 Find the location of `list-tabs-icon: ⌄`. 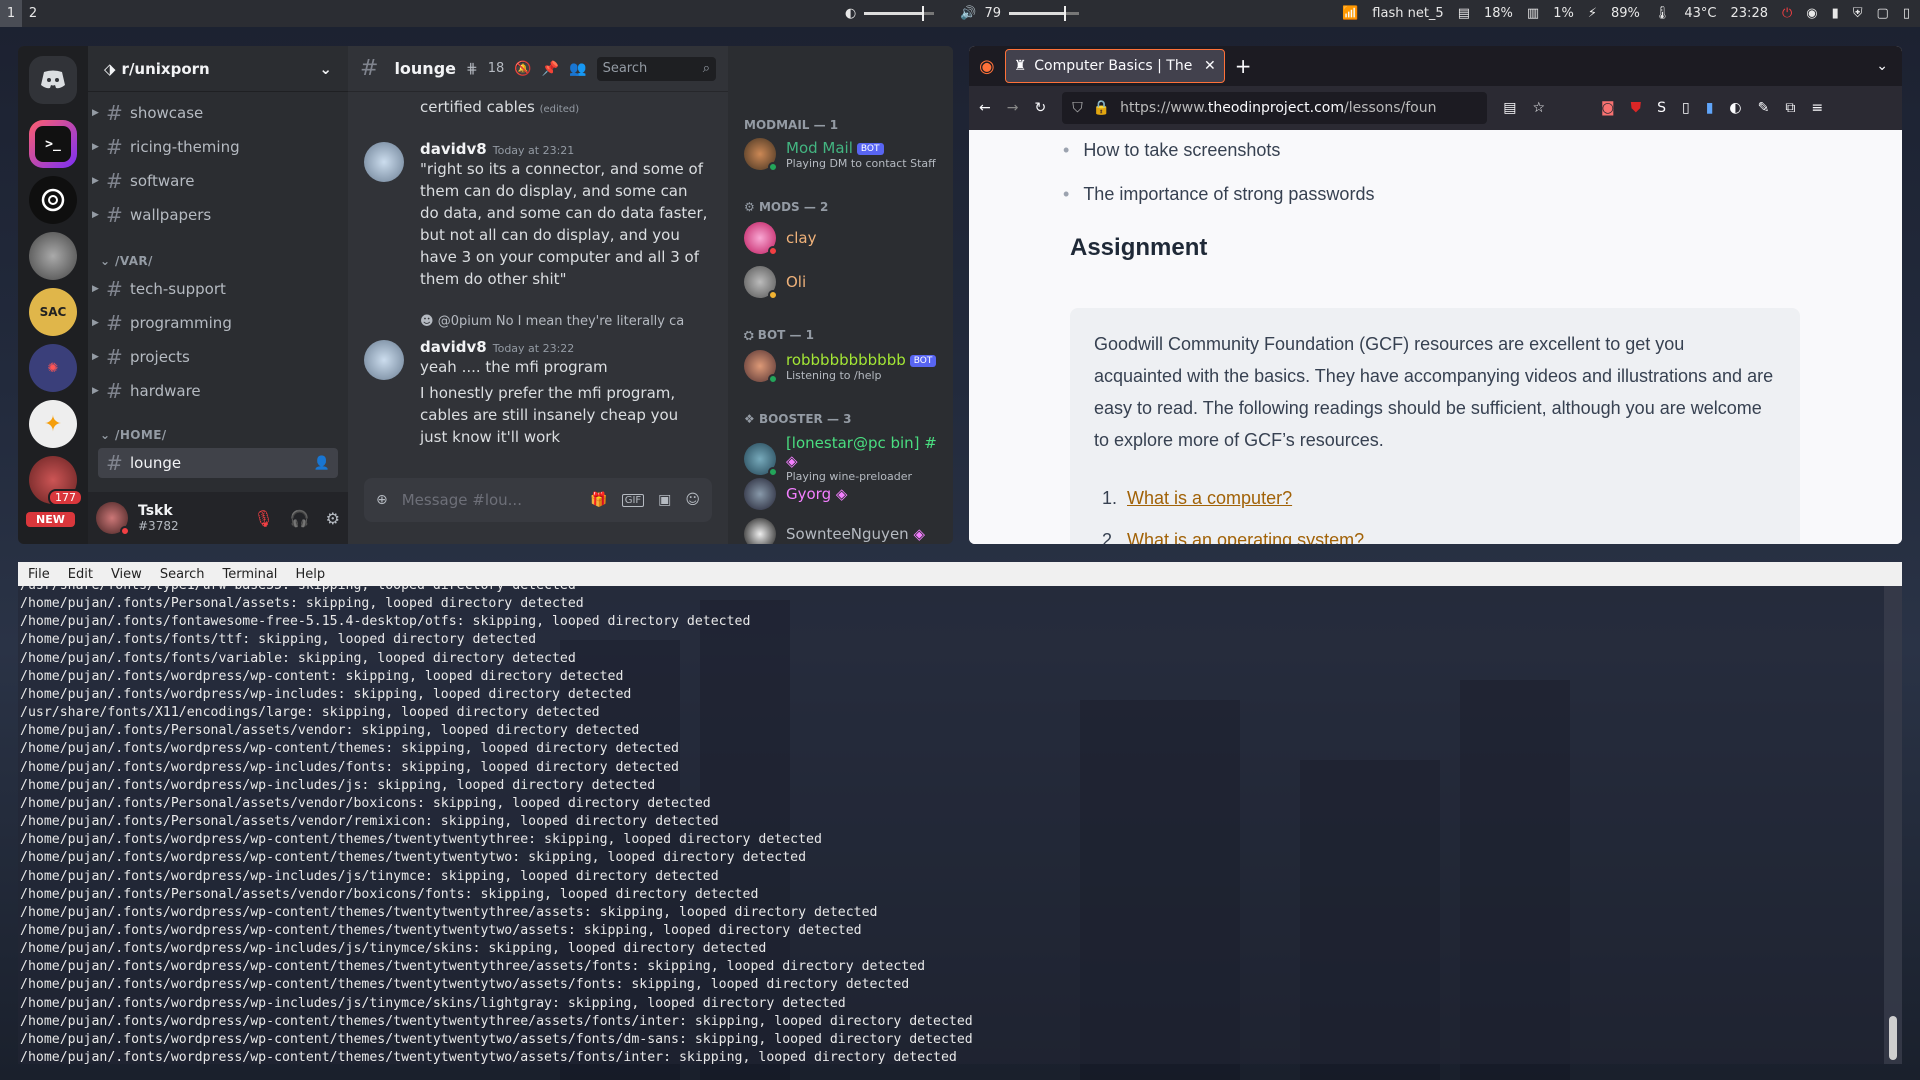

list-tabs-icon: ⌄ is located at coordinates (1882, 66).